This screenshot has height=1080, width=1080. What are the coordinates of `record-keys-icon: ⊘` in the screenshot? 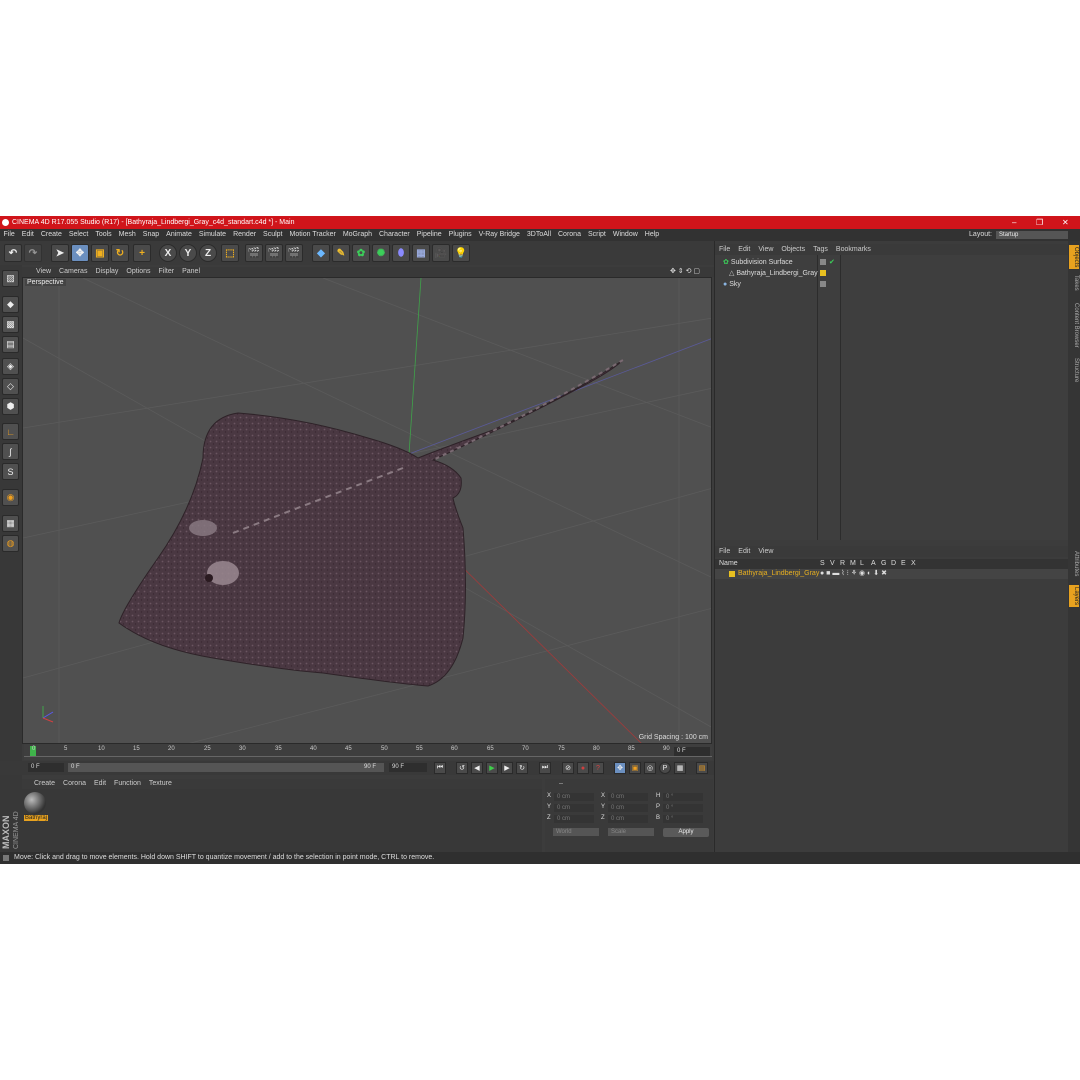 It's located at (568, 768).